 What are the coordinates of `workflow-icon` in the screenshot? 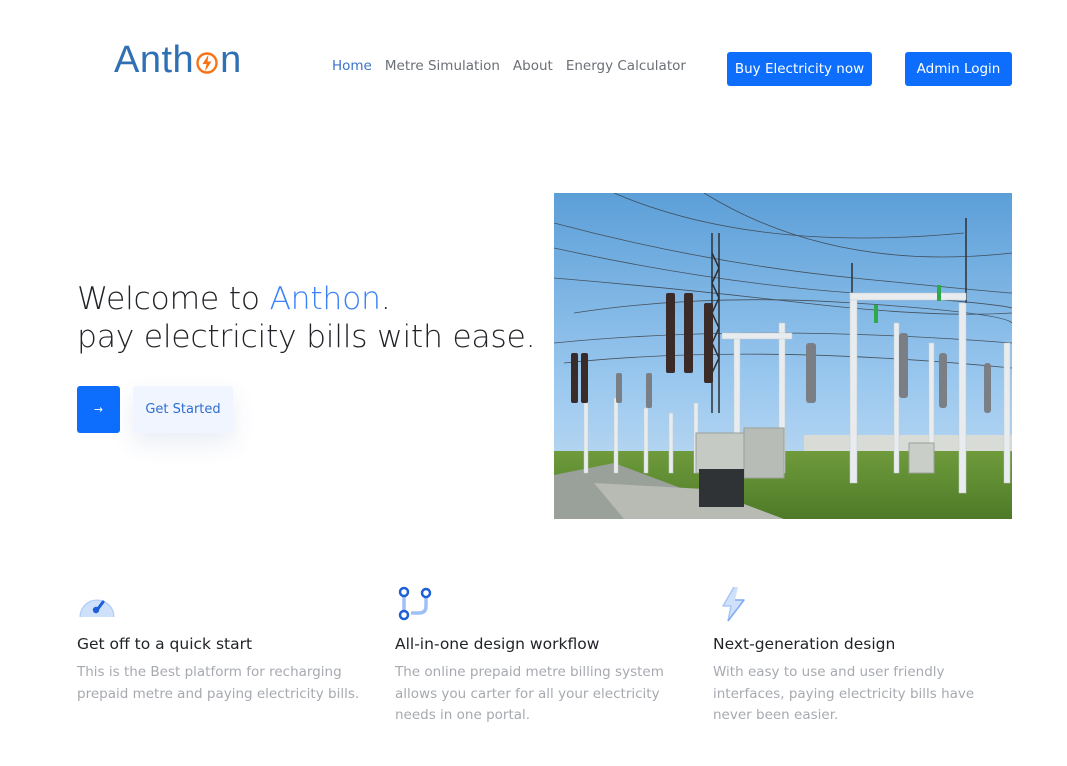 It's located at (415, 603).